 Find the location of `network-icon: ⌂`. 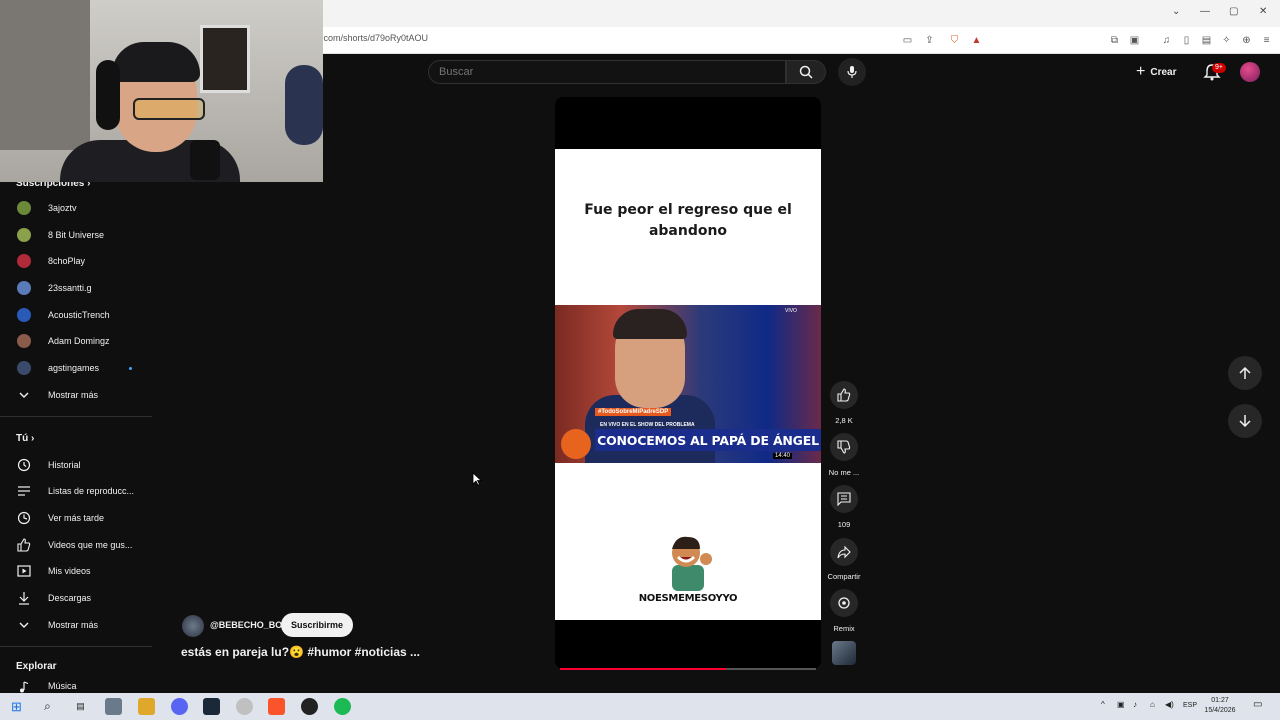

network-icon: ⌂ is located at coordinates (1152, 704).